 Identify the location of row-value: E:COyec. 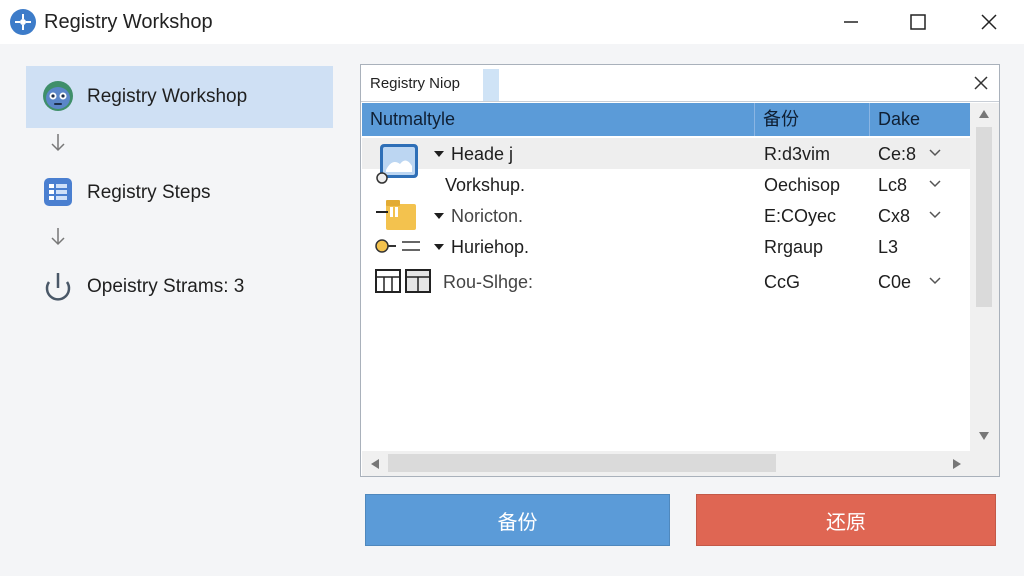
(800, 216).